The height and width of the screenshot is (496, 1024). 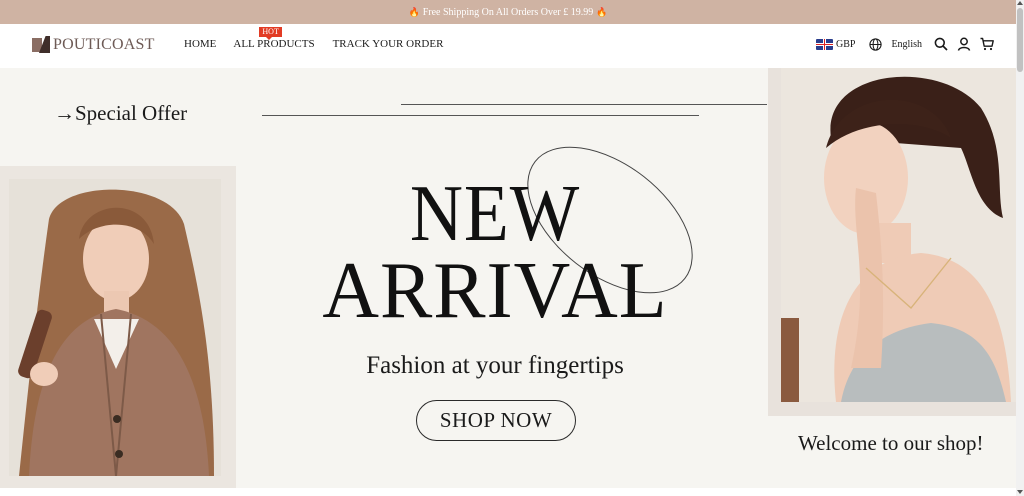 What do you see at coordinates (1020, 492) in the screenshot?
I see `scroll-down-arrow-icon` at bounding box center [1020, 492].